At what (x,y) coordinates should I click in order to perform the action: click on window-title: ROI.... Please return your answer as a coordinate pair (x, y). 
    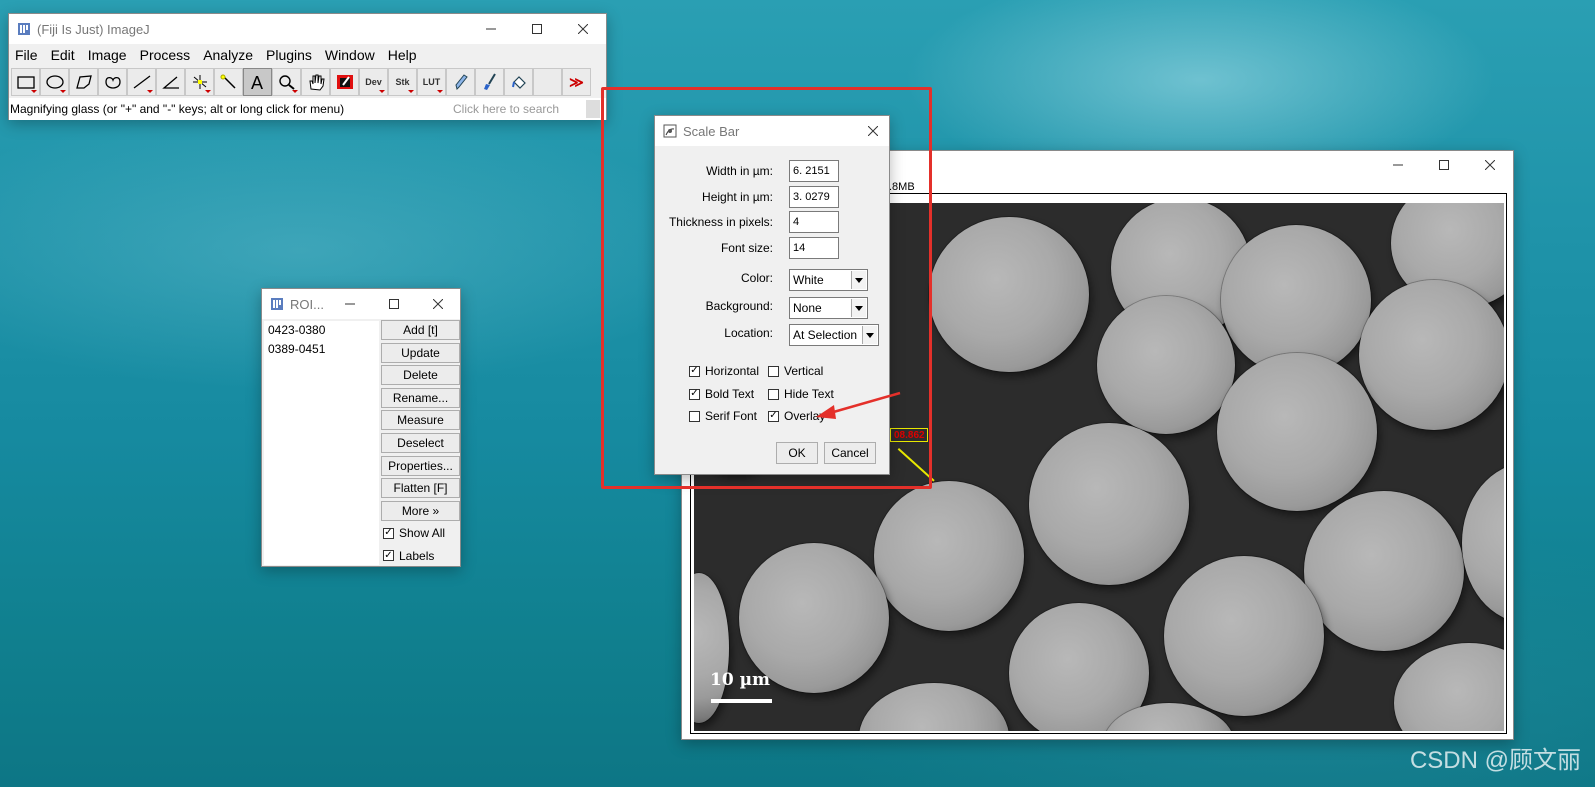
    Looking at the image, I should click on (307, 304).